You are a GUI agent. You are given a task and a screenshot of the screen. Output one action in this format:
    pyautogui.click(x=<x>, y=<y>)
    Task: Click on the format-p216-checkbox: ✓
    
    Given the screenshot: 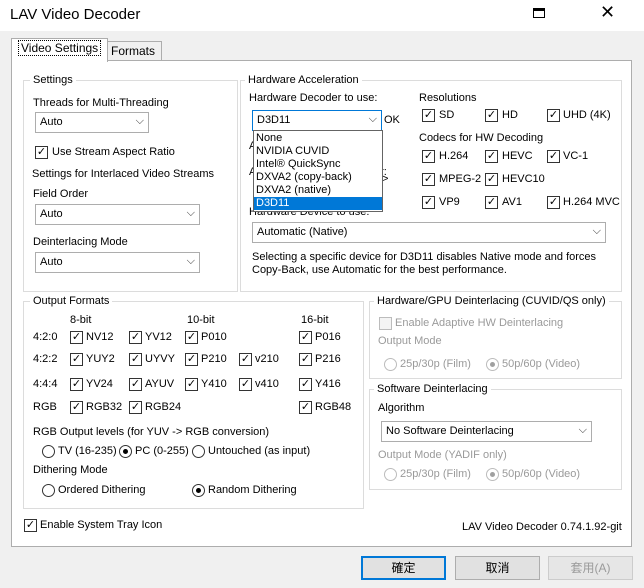 What is the action you would take?
    pyautogui.click(x=305, y=359)
    